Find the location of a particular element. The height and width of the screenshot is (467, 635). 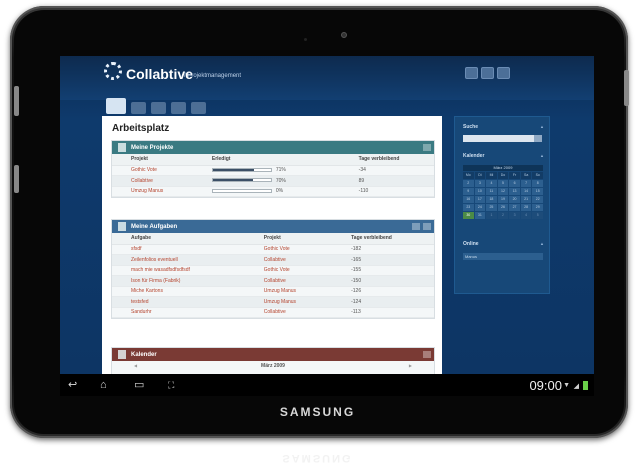

recent-apps-icon: ▭ is located at coordinates (139, 385).